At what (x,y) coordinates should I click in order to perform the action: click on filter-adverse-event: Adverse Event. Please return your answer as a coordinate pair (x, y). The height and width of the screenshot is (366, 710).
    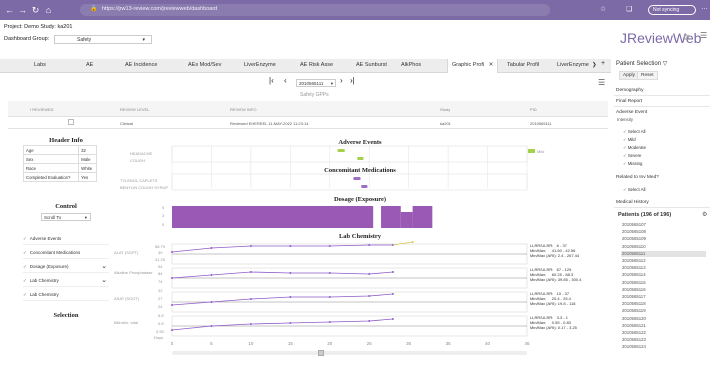
    Looking at the image, I should click on (662, 112).